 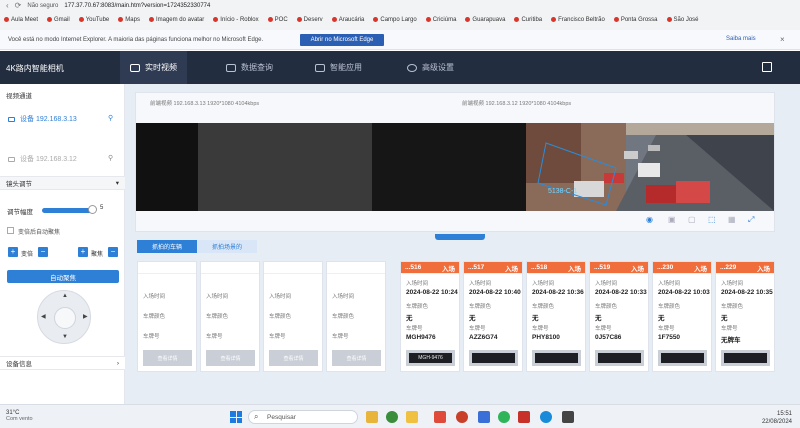 I want to click on whatsapp-icon, so click(x=504, y=417).